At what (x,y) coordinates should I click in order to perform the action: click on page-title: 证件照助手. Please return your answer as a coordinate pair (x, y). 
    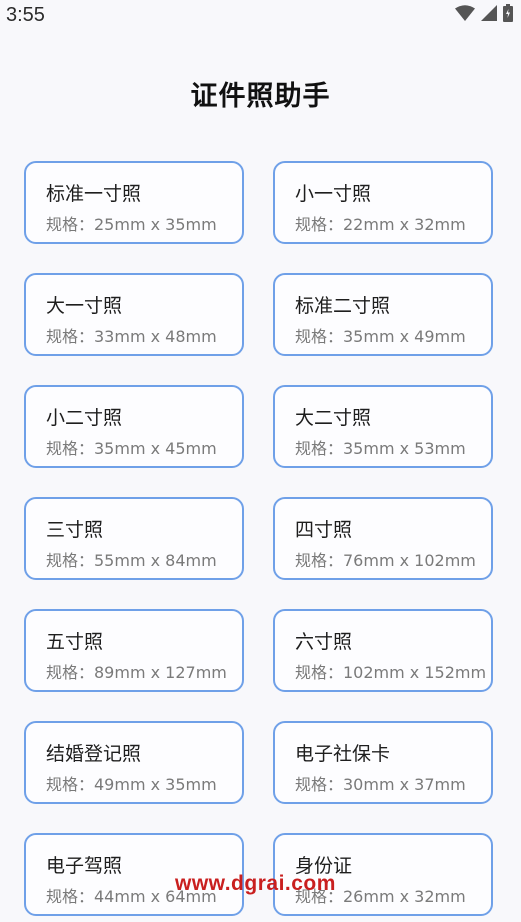
    Looking at the image, I should click on (260, 96).